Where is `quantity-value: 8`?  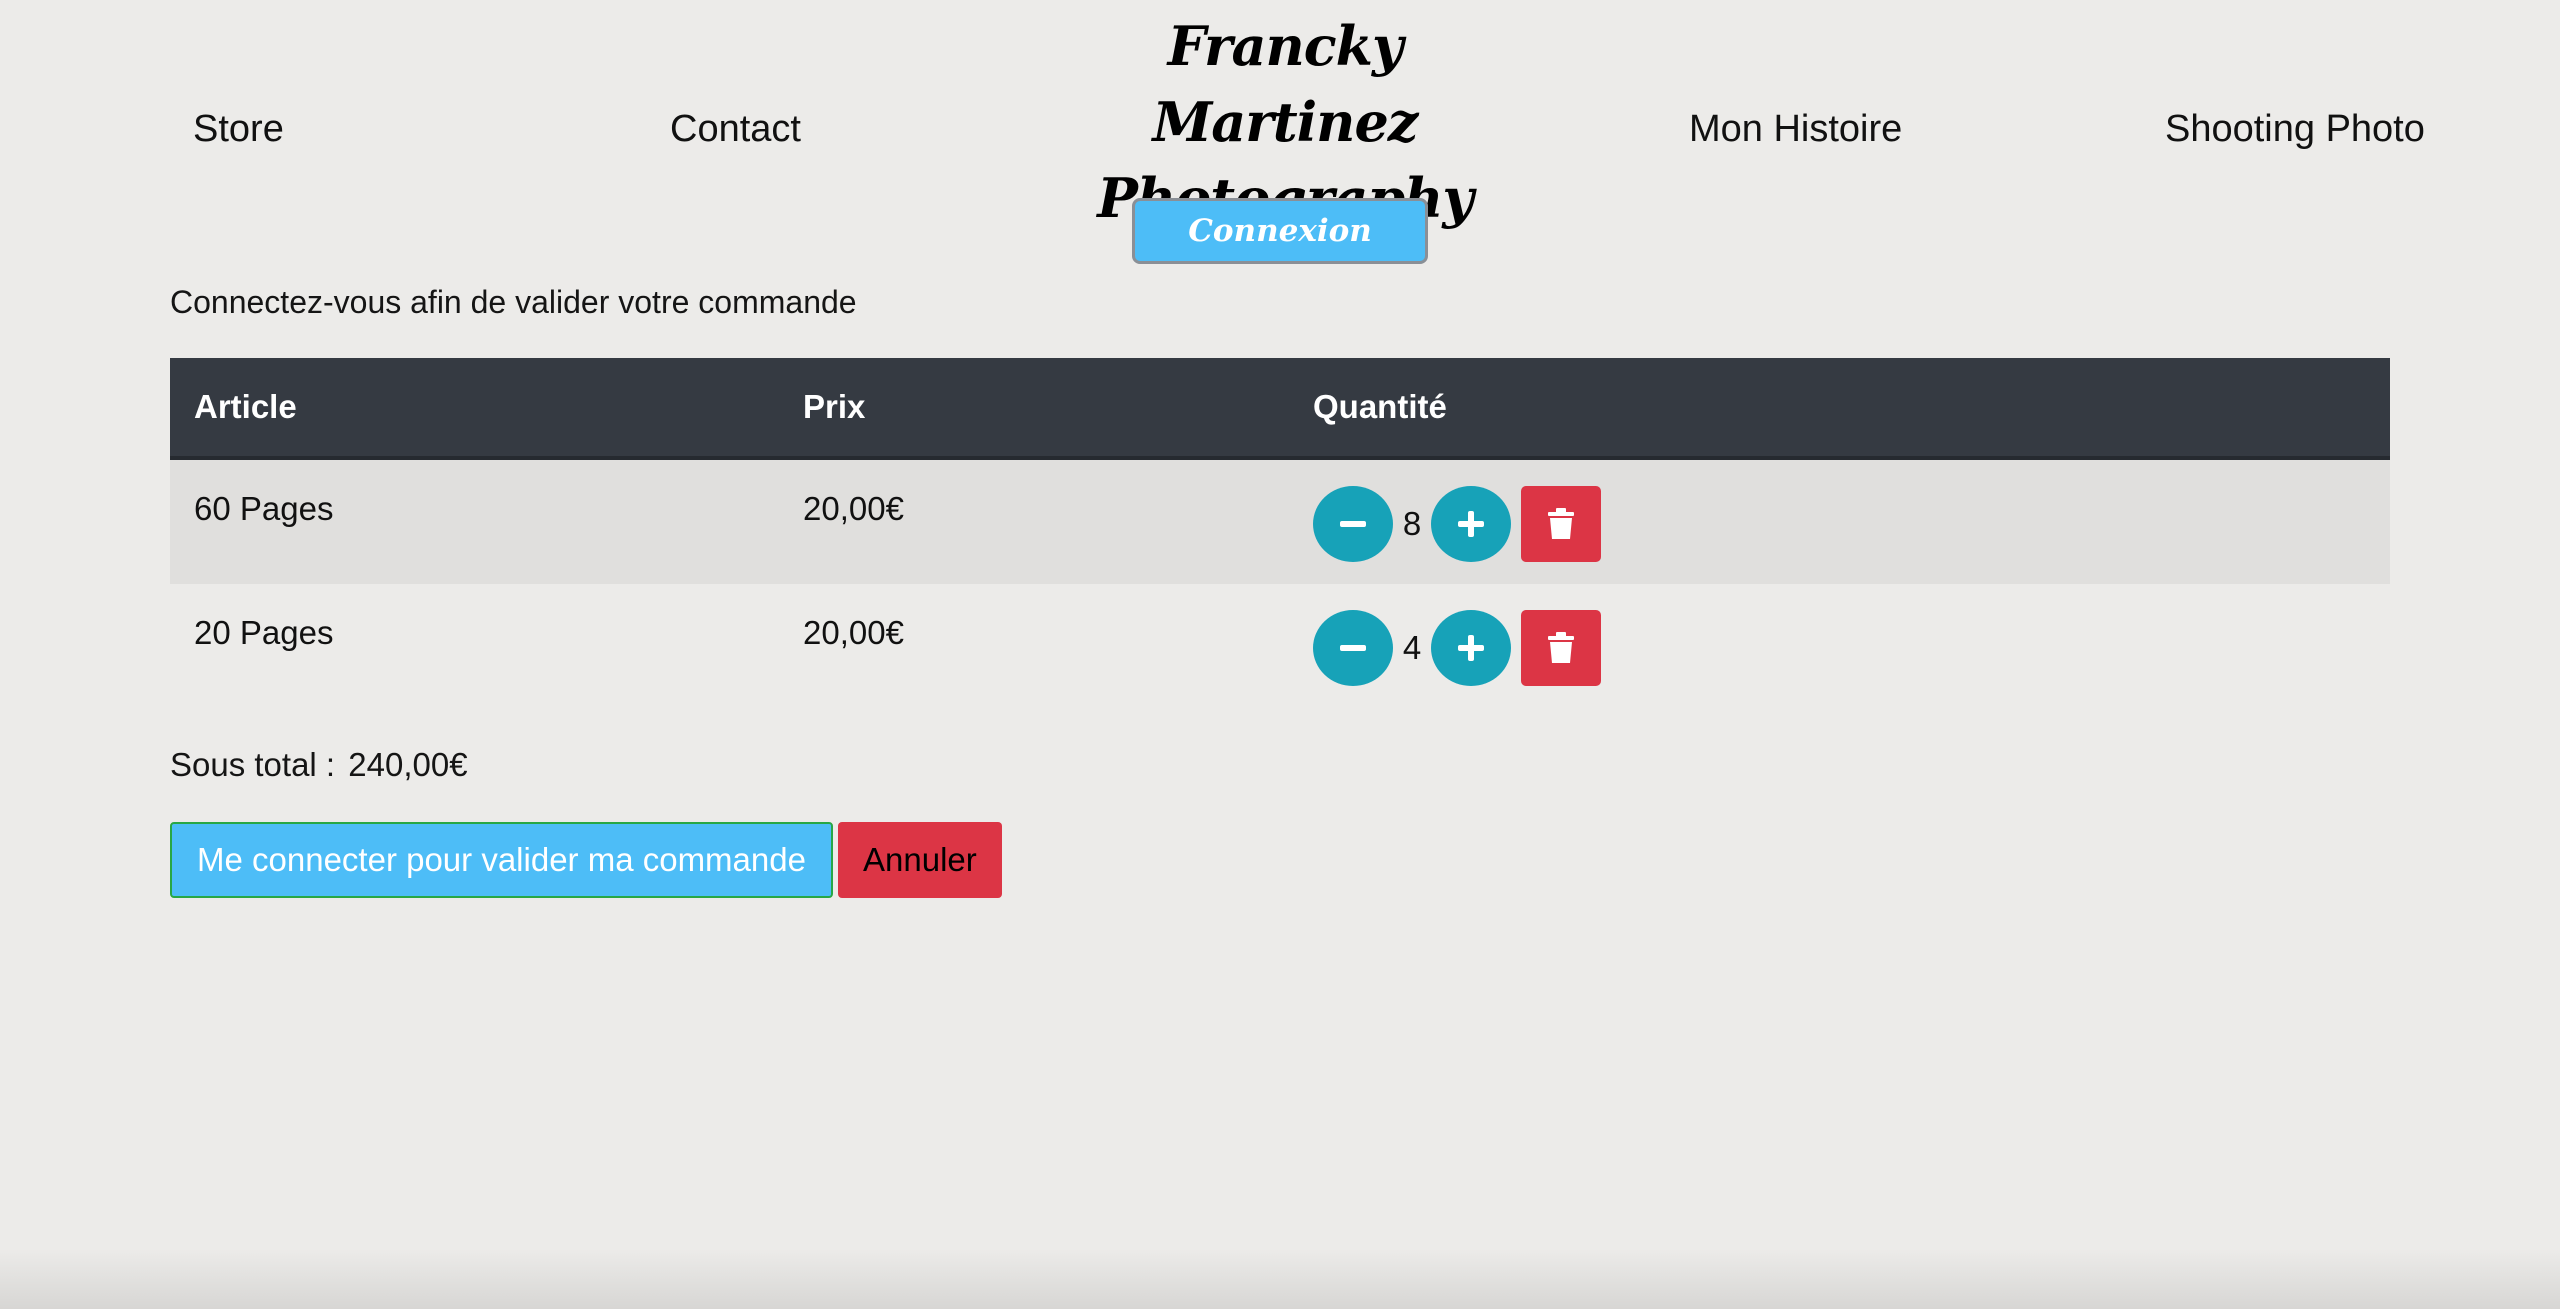
quantity-value: 8 is located at coordinates (1412, 523).